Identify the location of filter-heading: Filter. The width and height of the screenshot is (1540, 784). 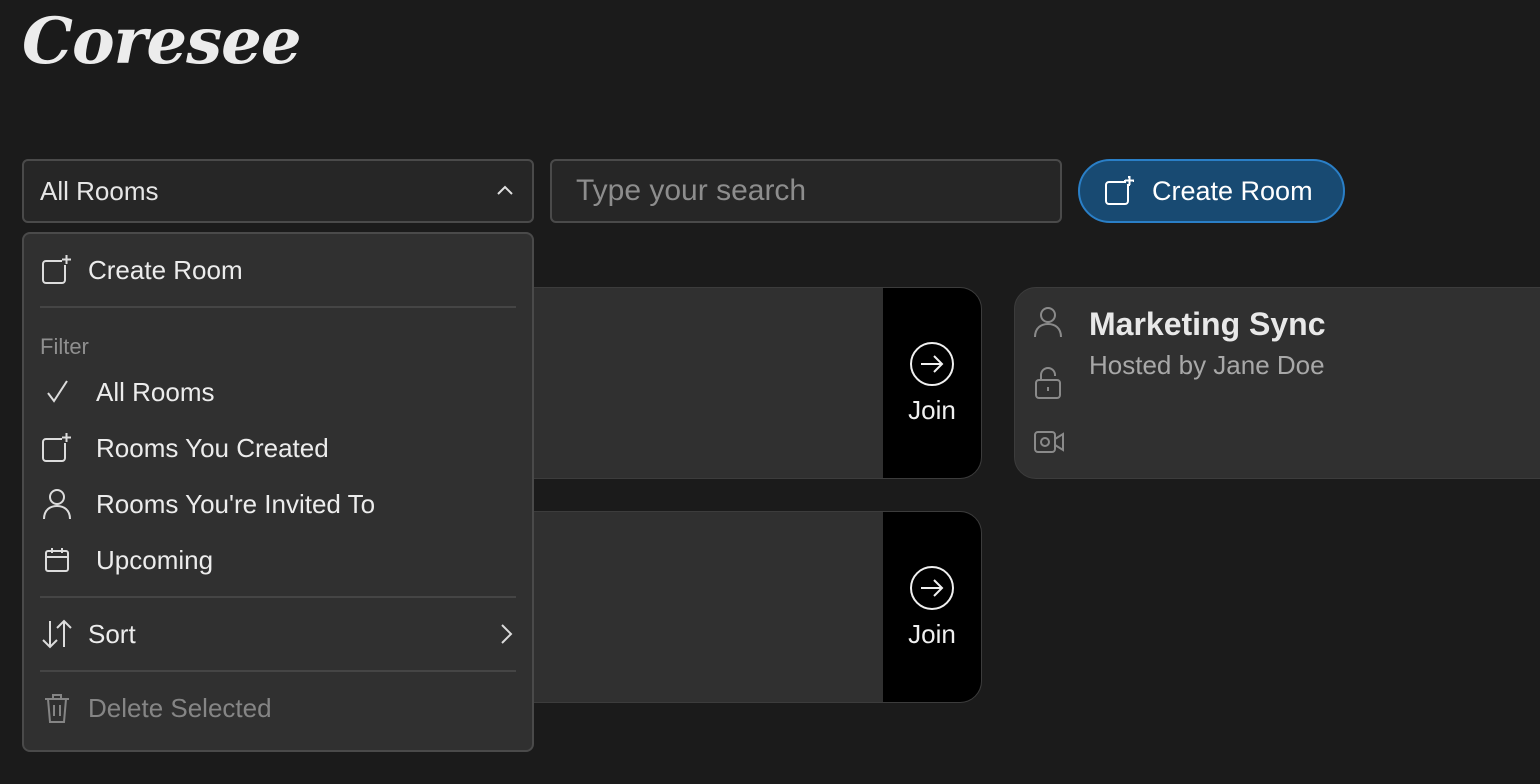
(64, 346).